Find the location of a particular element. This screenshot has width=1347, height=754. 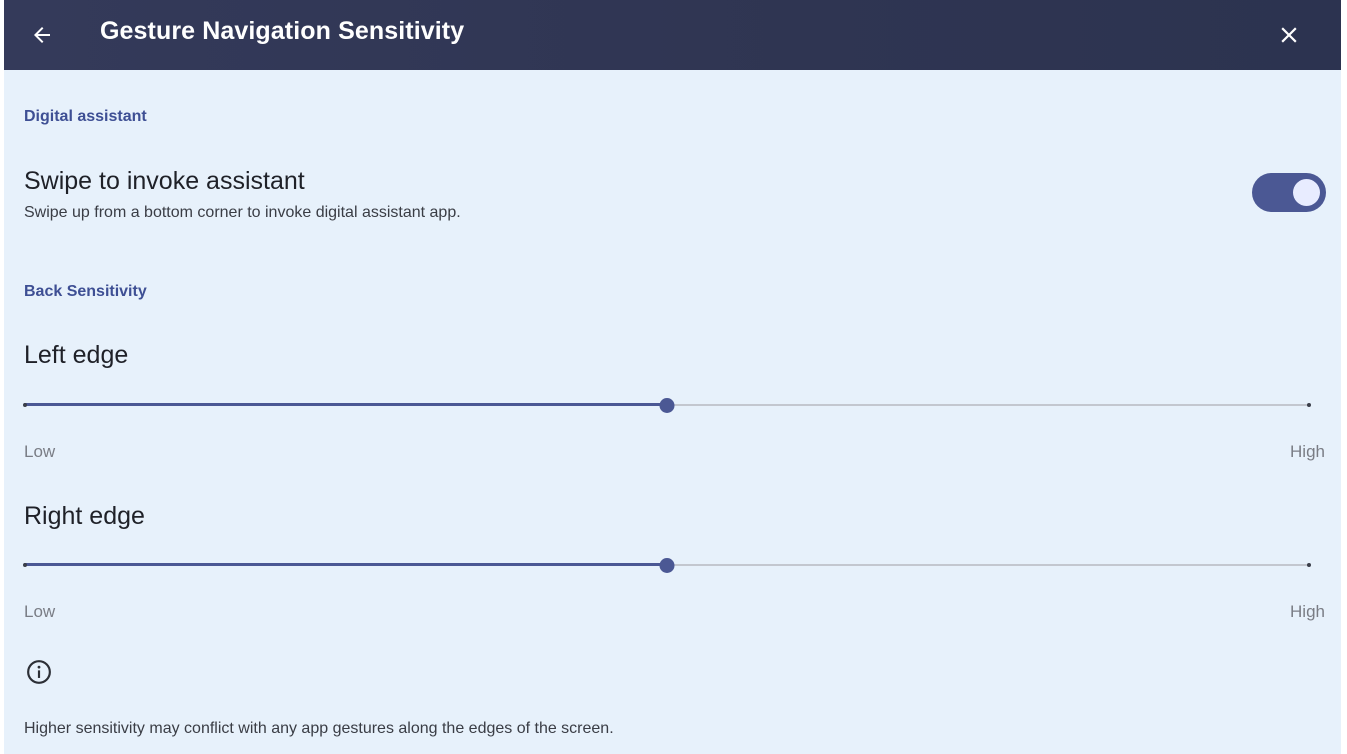

app-bar: Gesture Navigation Sensitivity is located at coordinates (672, 35).